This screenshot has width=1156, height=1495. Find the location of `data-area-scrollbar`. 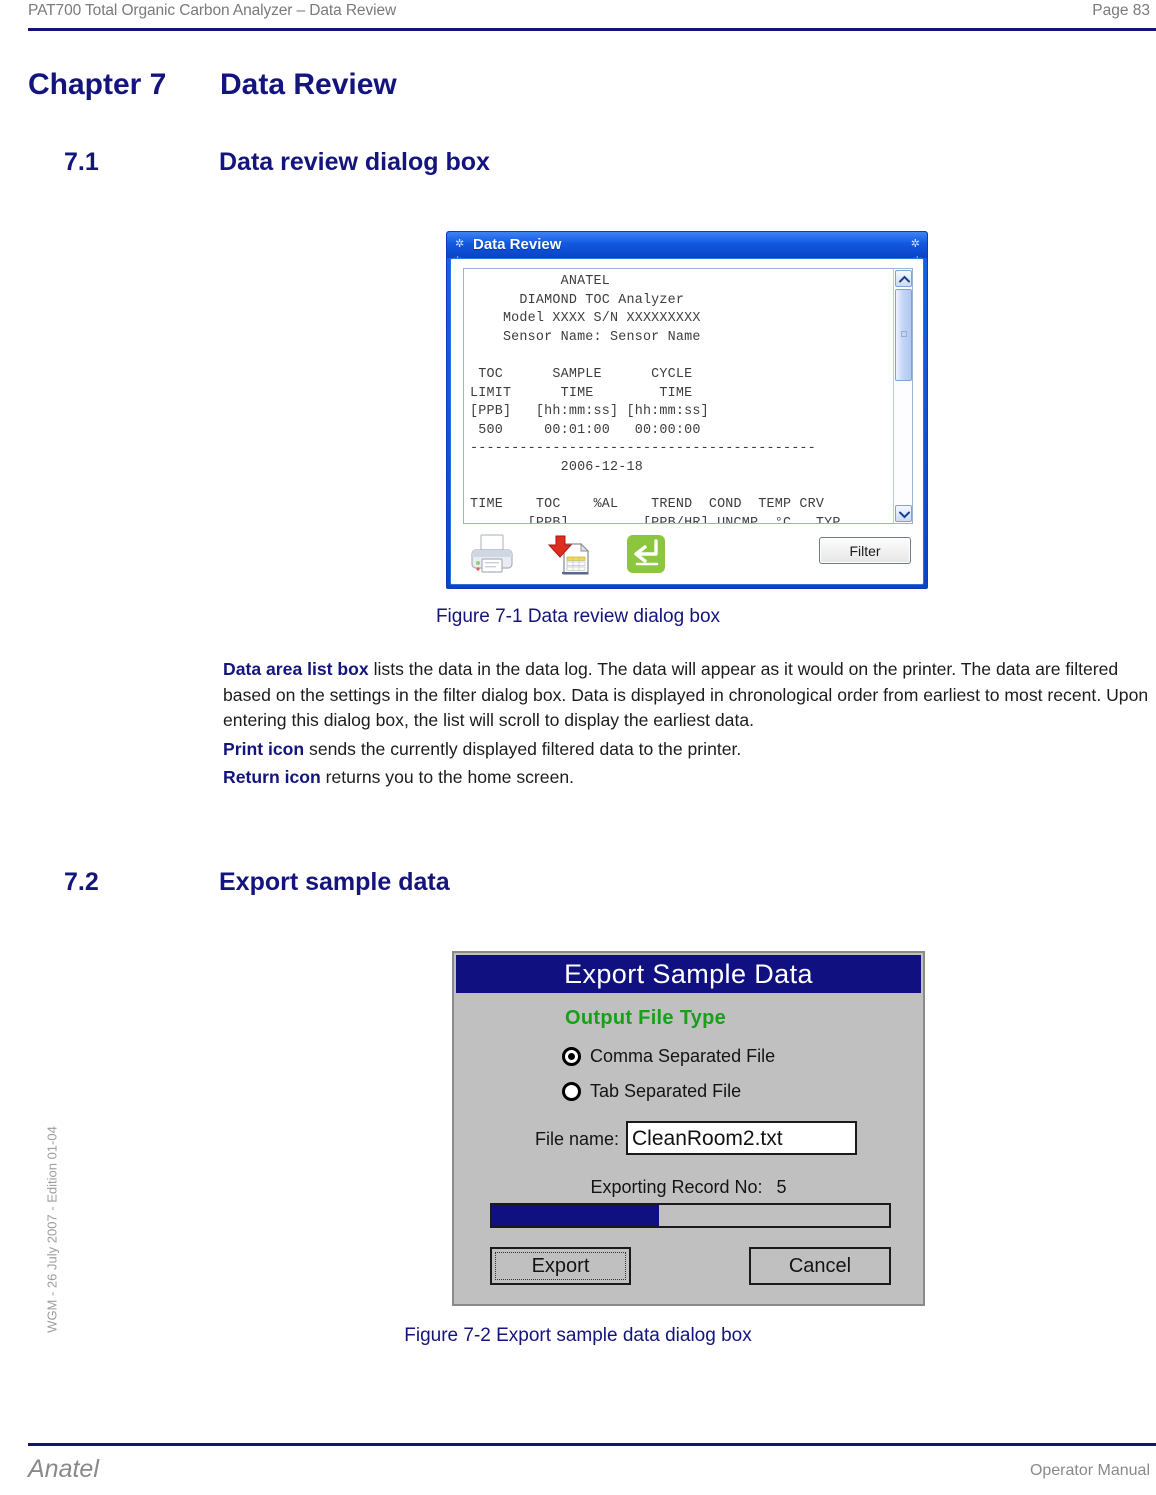

data-area-scrollbar is located at coordinates (902, 396).